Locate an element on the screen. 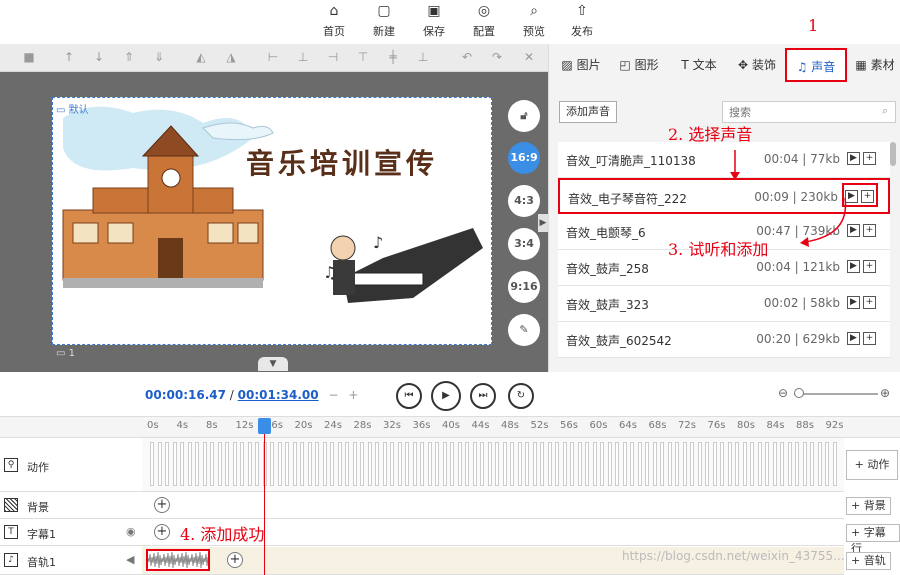 Image resolution: width=900 pixels, height=575 pixels. tab-shape: ◰ 图形 is located at coordinates (639, 65).